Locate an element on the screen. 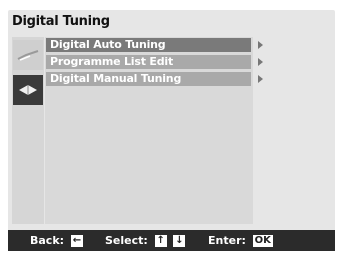 The image size is (342, 260). menu-item-label: Programme List Edit is located at coordinates (112, 61).